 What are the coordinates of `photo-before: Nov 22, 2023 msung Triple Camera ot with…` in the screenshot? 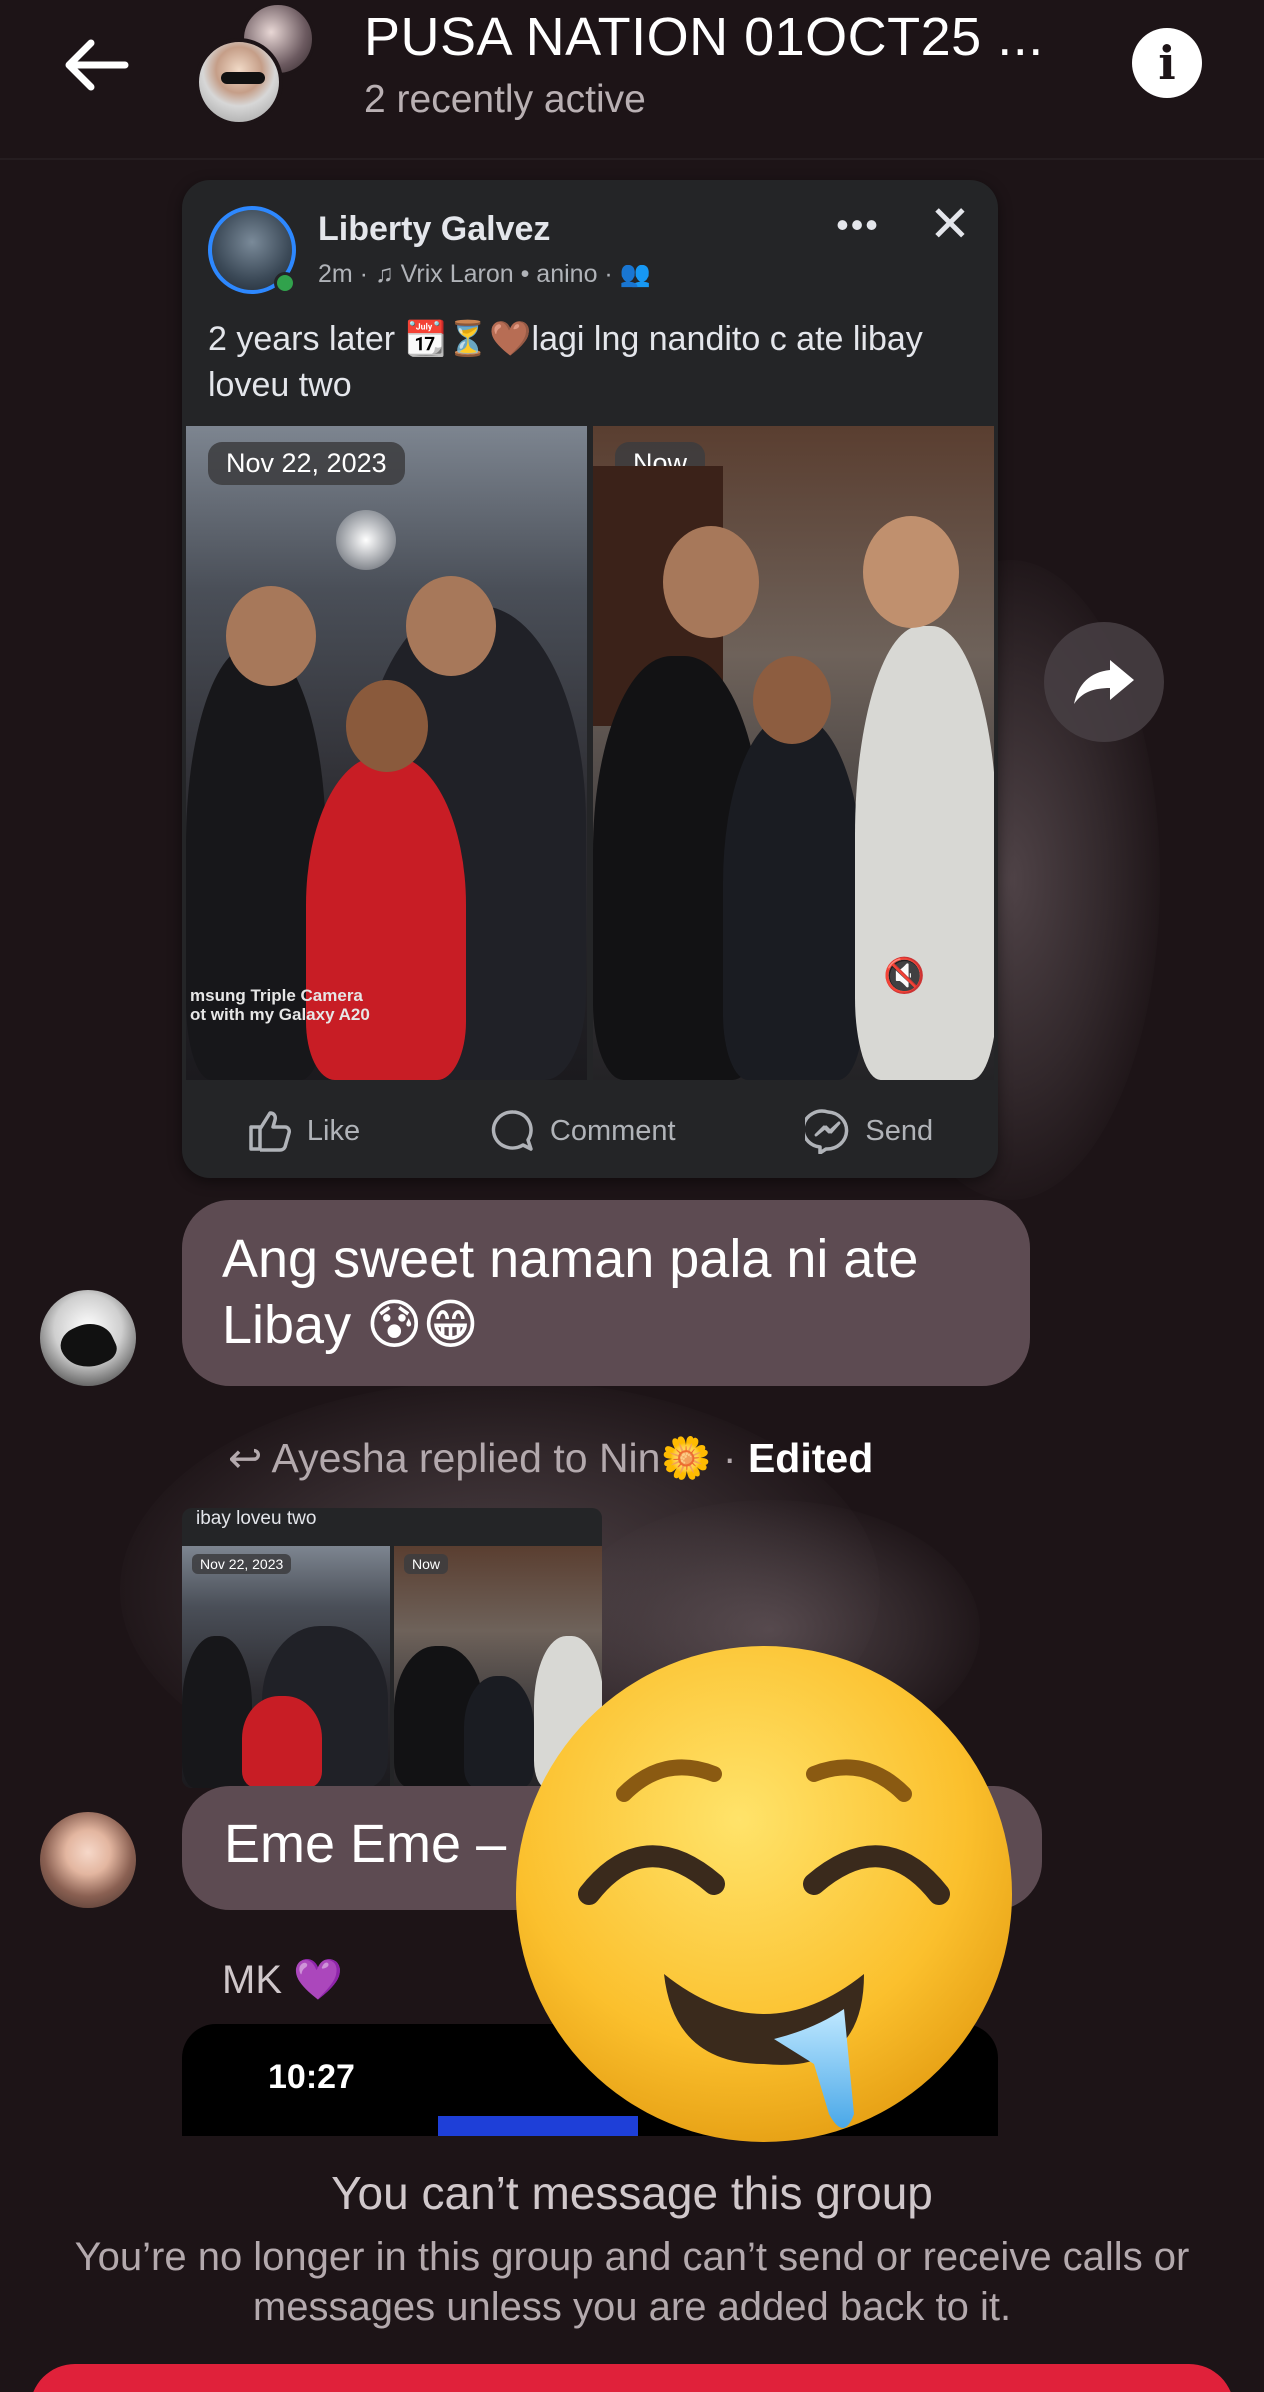 It's located at (386, 753).